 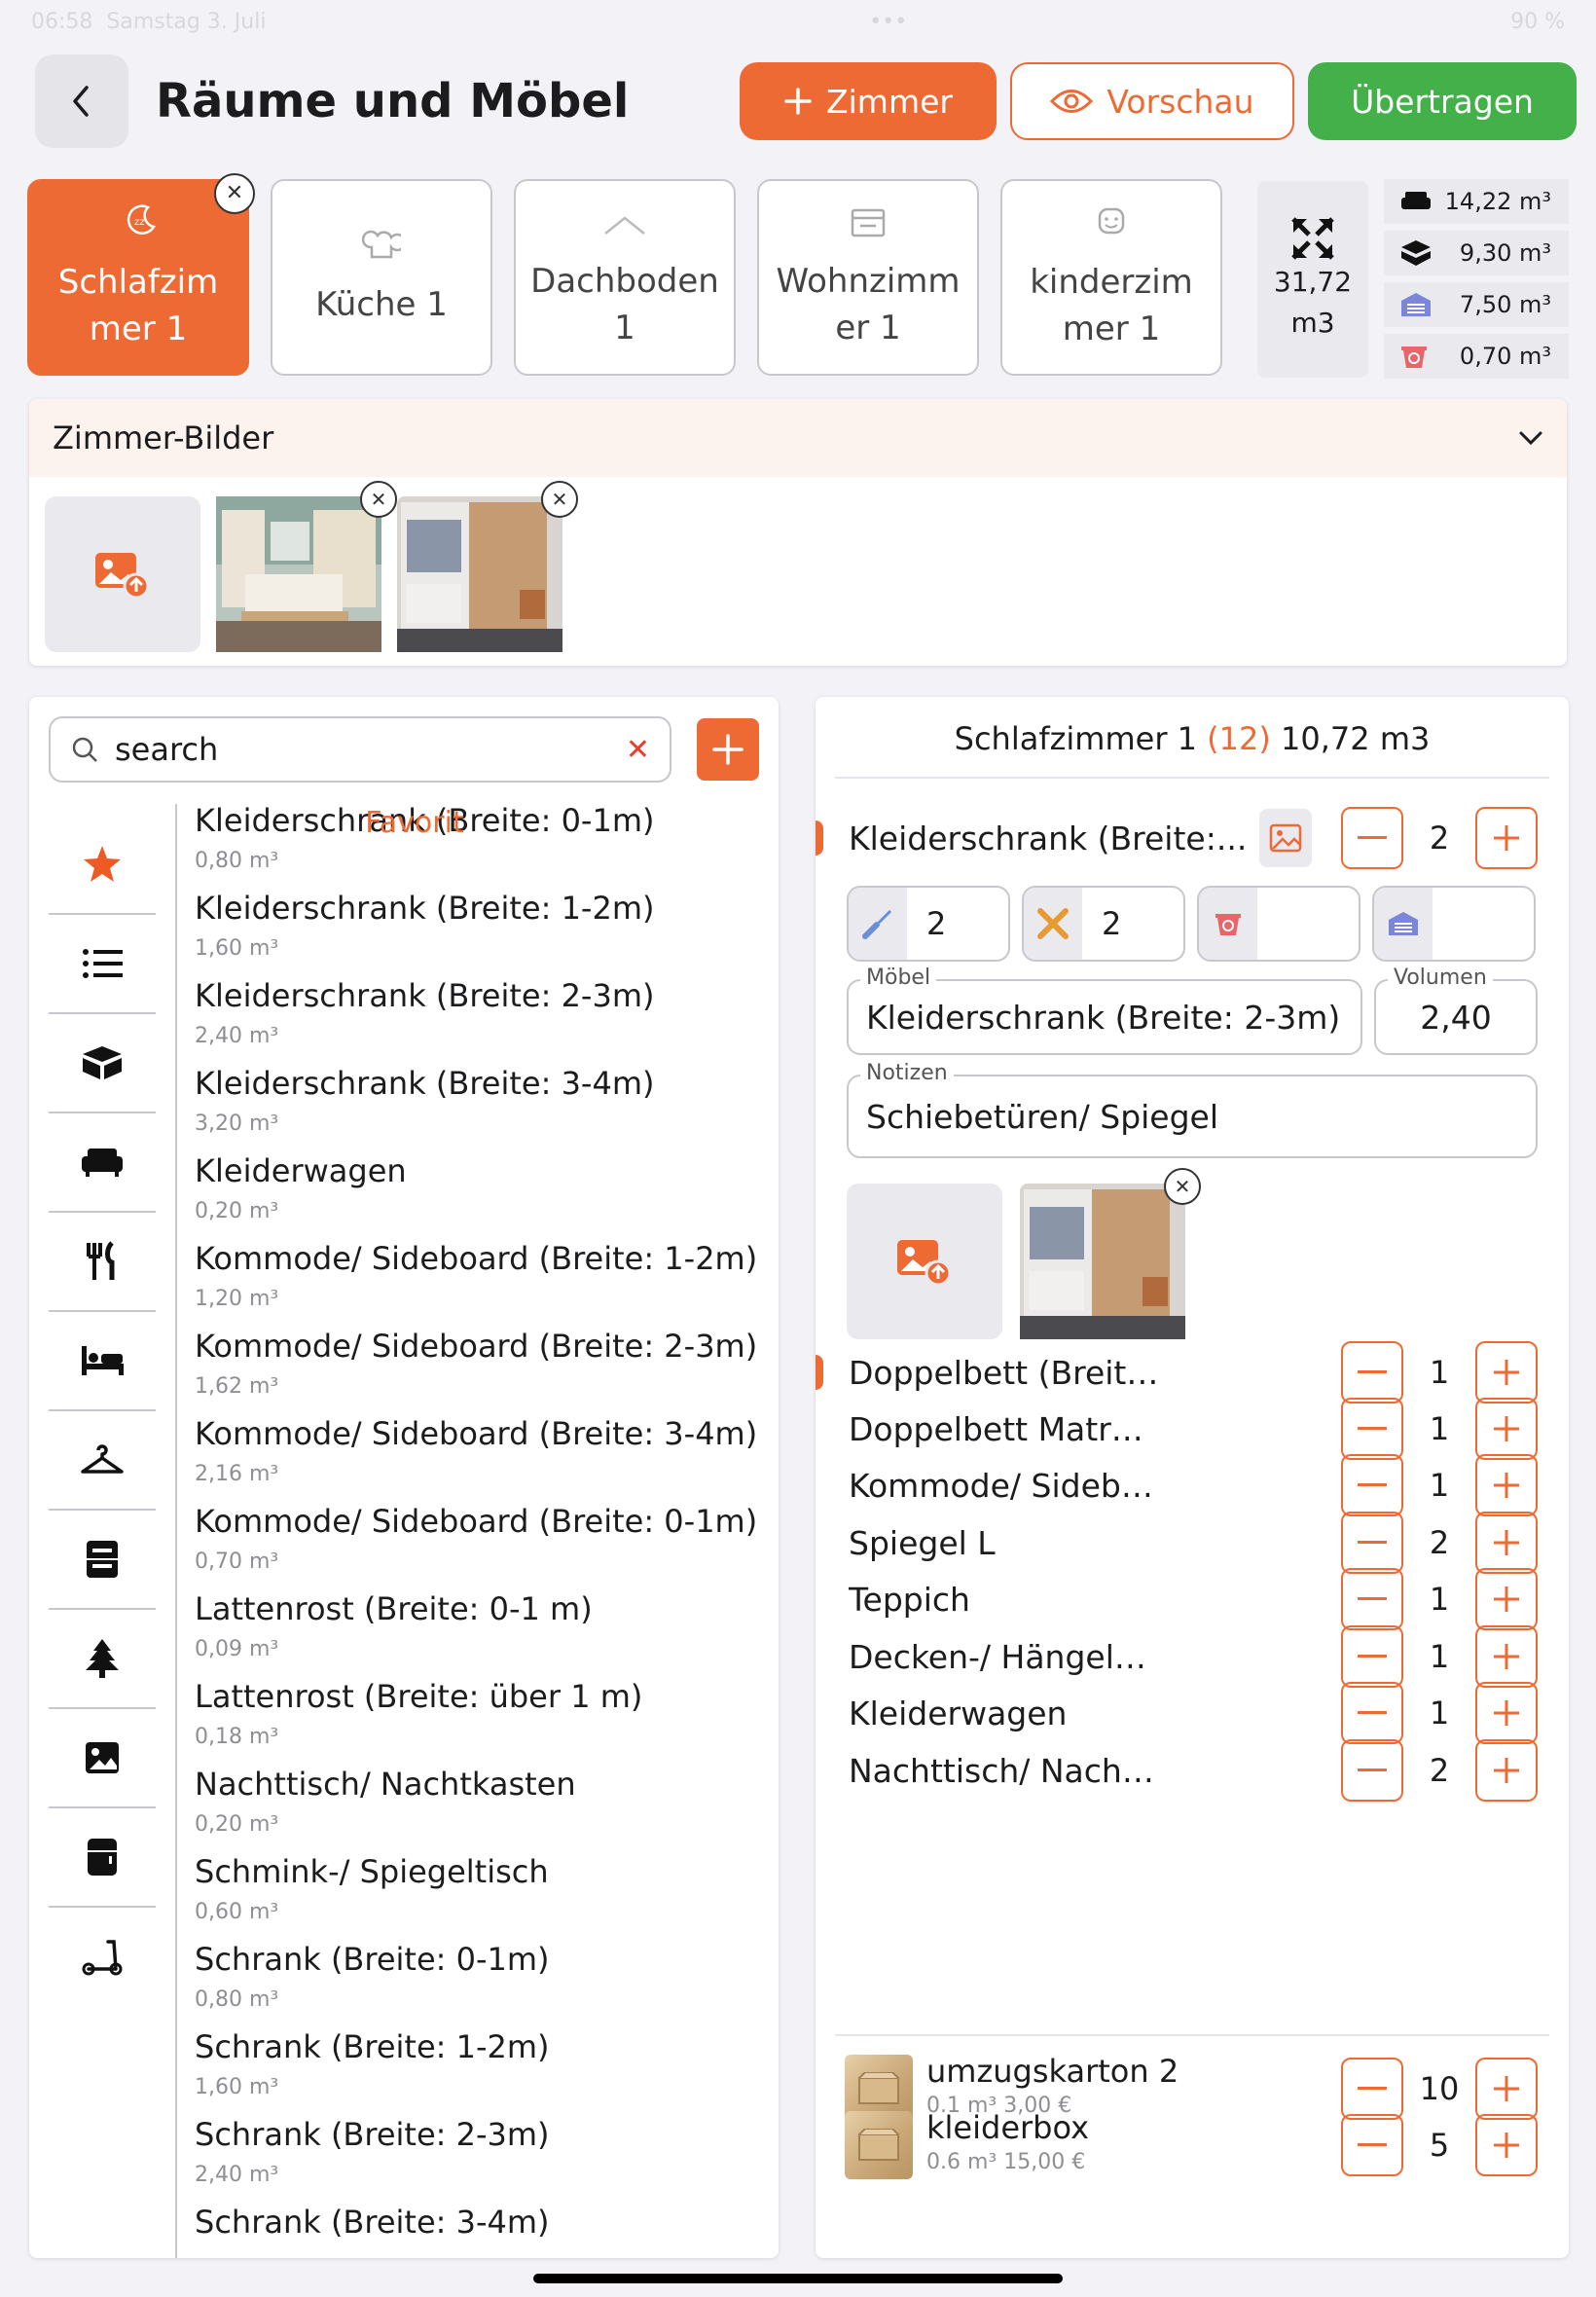 What do you see at coordinates (888, 25) in the screenshot?
I see `multitasking-dots: •••` at bounding box center [888, 25].